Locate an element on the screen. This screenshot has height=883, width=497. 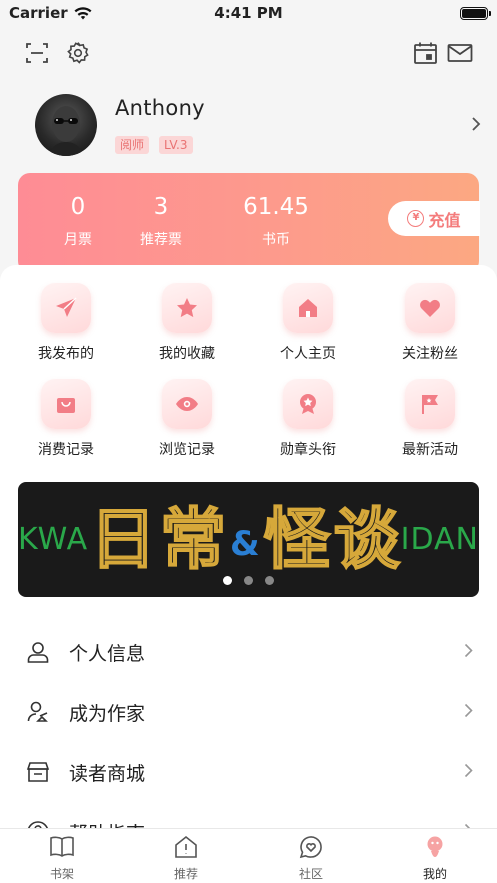
grid-item-label: 关注粉丝 is located at coordinates (430, 354).